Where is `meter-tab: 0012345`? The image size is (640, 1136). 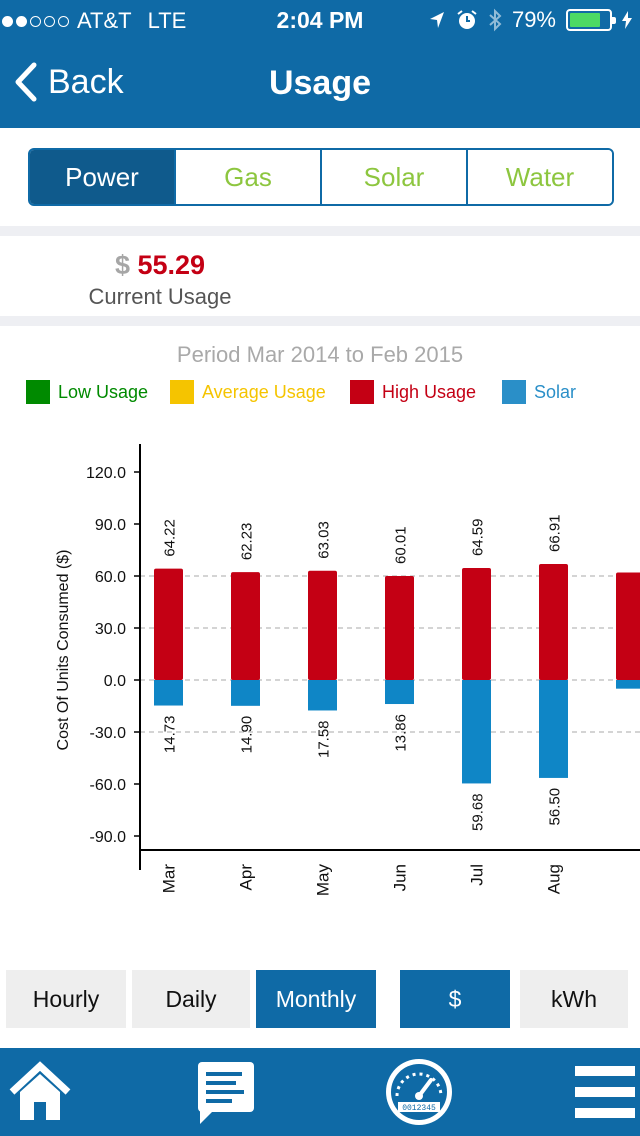
meter-tab: 0012345 is located at coordinates (419, 1092).